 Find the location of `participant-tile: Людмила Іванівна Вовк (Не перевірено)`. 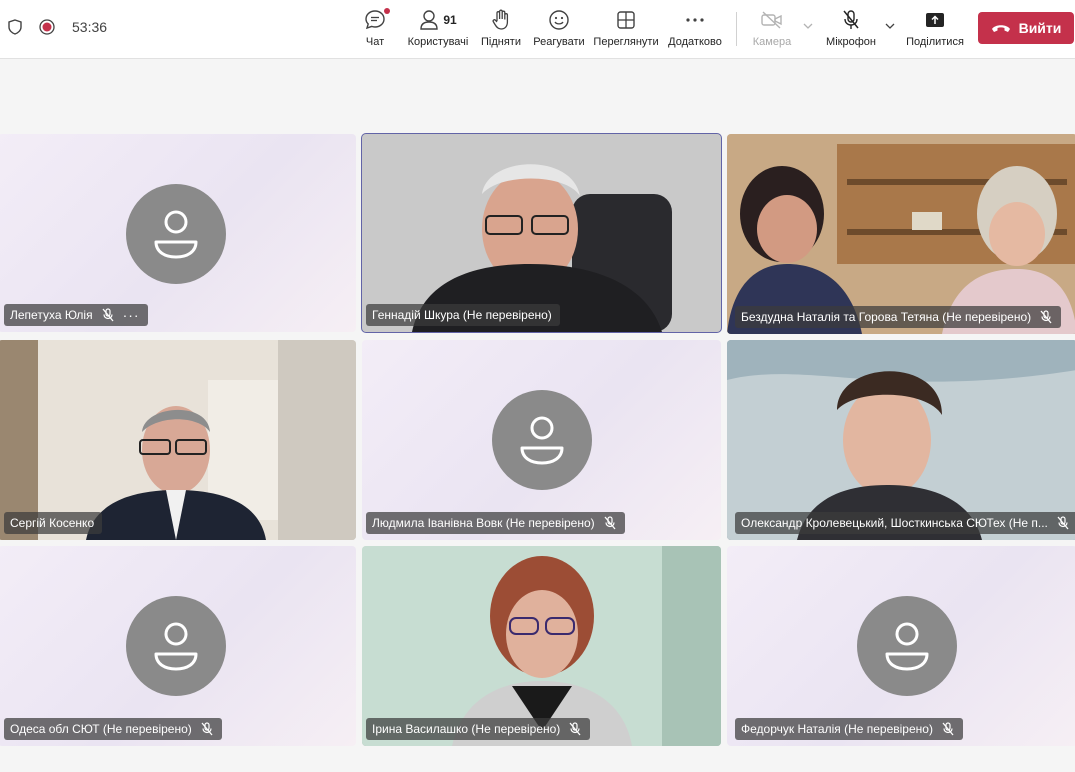

participant-tile: Людмила Іванівна Вовк (Не перевірено) is located at coordinates (541, 440).